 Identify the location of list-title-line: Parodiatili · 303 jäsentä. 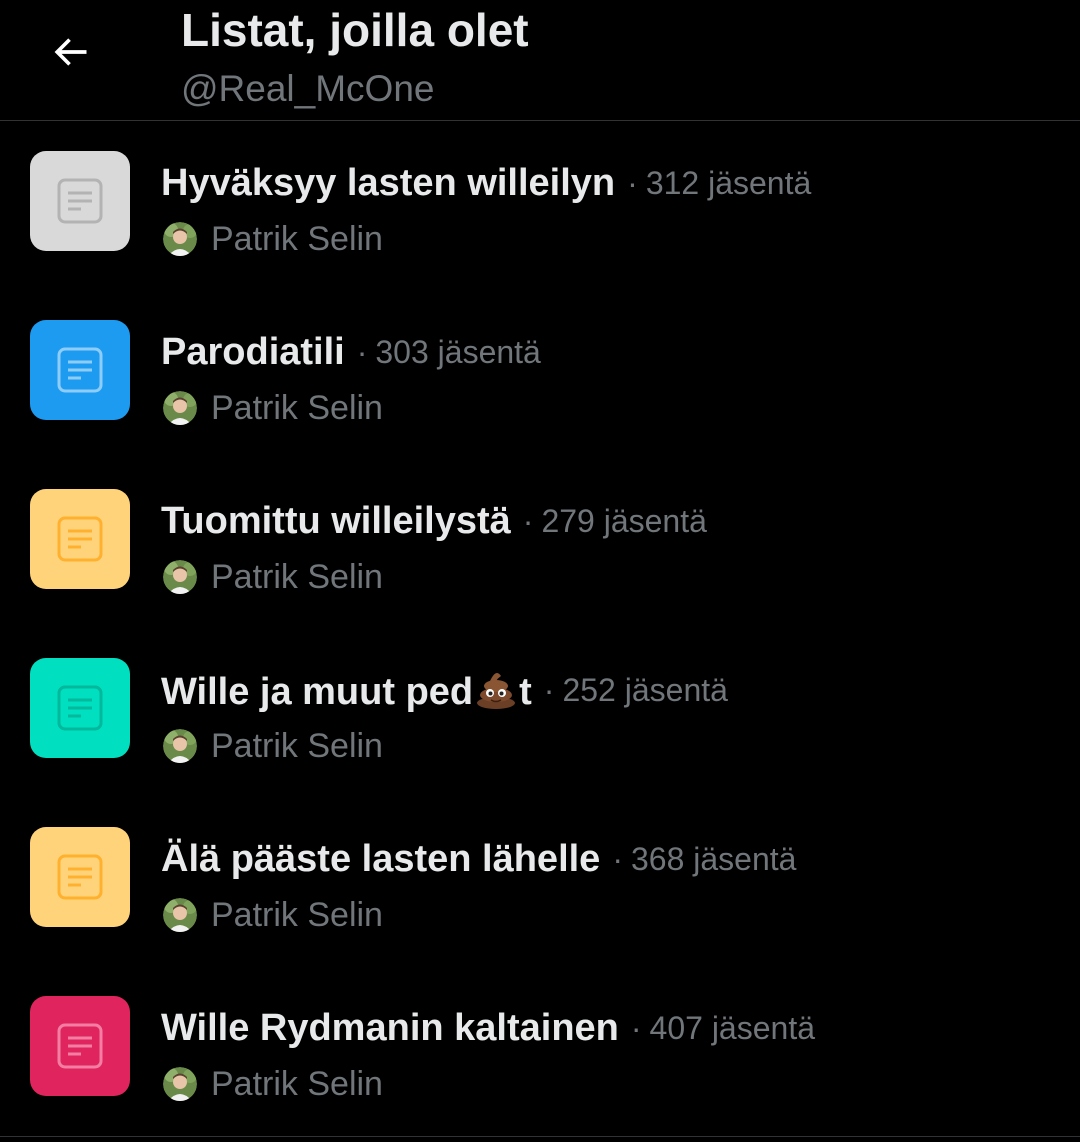
(351, 352).